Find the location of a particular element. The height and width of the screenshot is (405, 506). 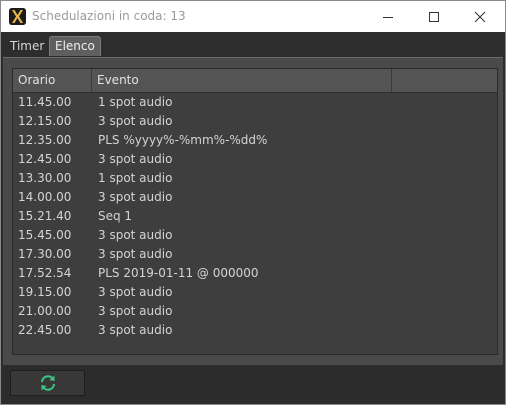

list-header: Orario Evento is located at coordinates (255, 81).